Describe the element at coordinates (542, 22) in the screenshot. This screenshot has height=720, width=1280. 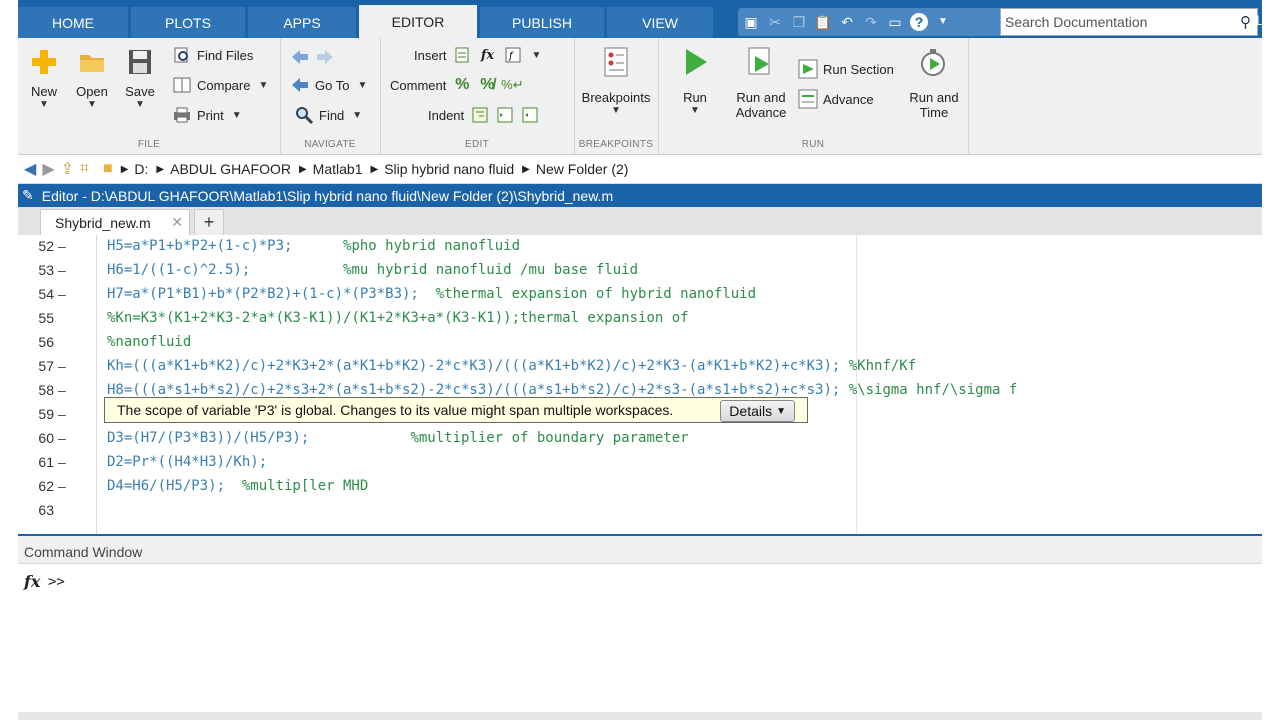
I see `tab-publish: PUBLISH` at that location.